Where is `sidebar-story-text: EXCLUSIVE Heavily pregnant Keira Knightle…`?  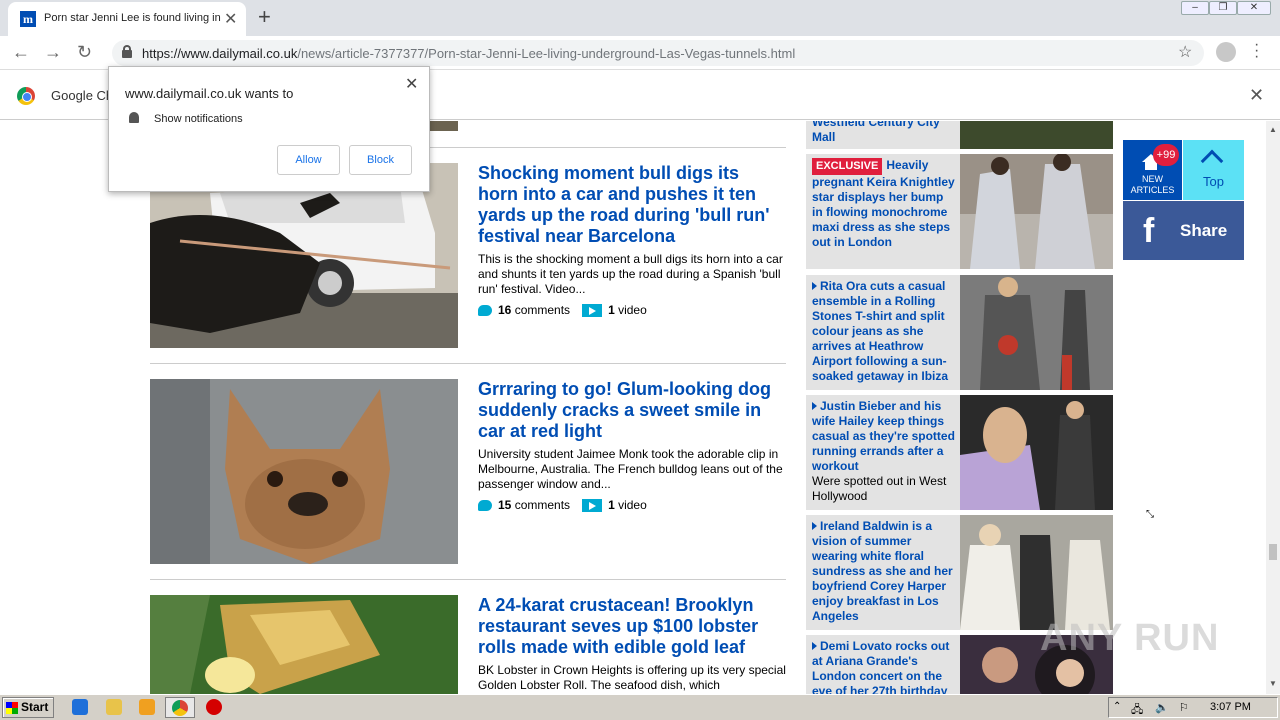 sidebar-story-text: EXCLUSIVE Heavily pregnant Keira Knightle… is located at coordinates (884, 204).